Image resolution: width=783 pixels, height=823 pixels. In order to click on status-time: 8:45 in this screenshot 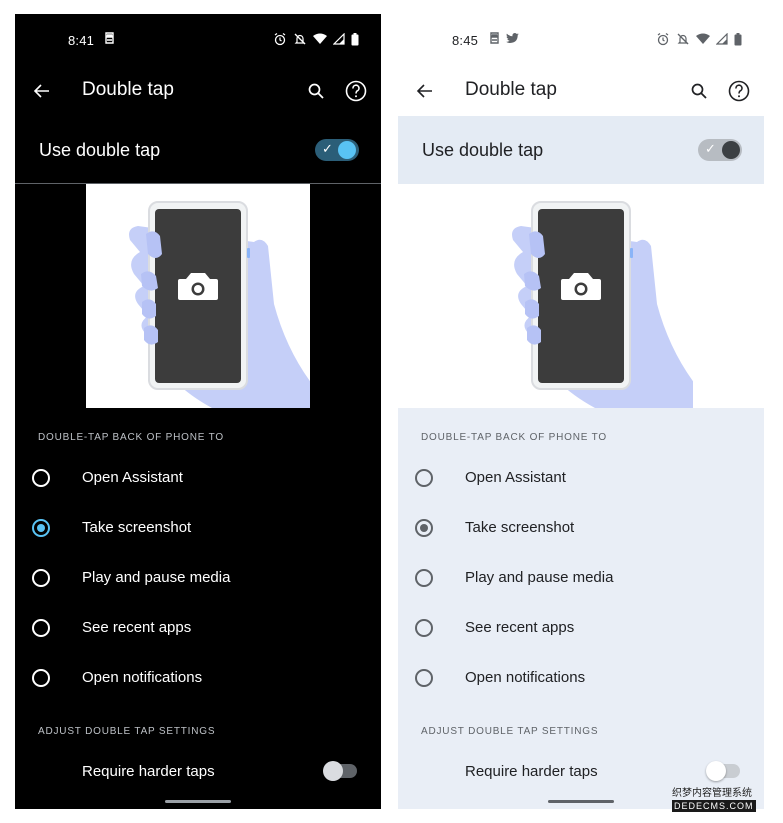, I will do `click(465, 40)`.